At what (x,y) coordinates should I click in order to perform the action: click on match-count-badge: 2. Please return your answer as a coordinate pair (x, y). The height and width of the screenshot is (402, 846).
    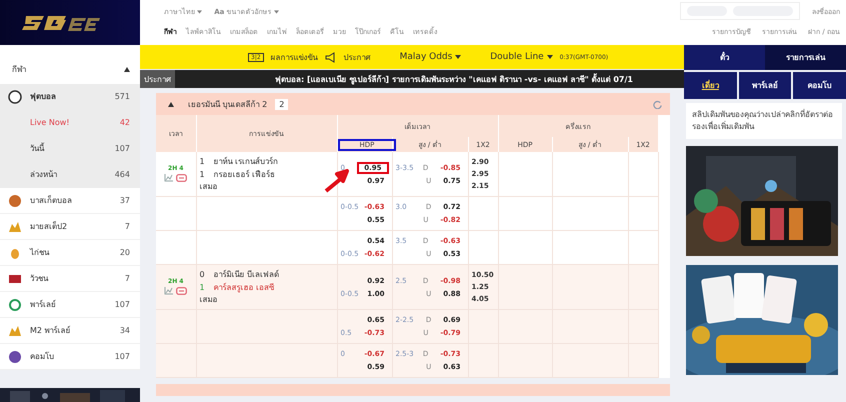
    Looking at the image, I should click on (281, 104).